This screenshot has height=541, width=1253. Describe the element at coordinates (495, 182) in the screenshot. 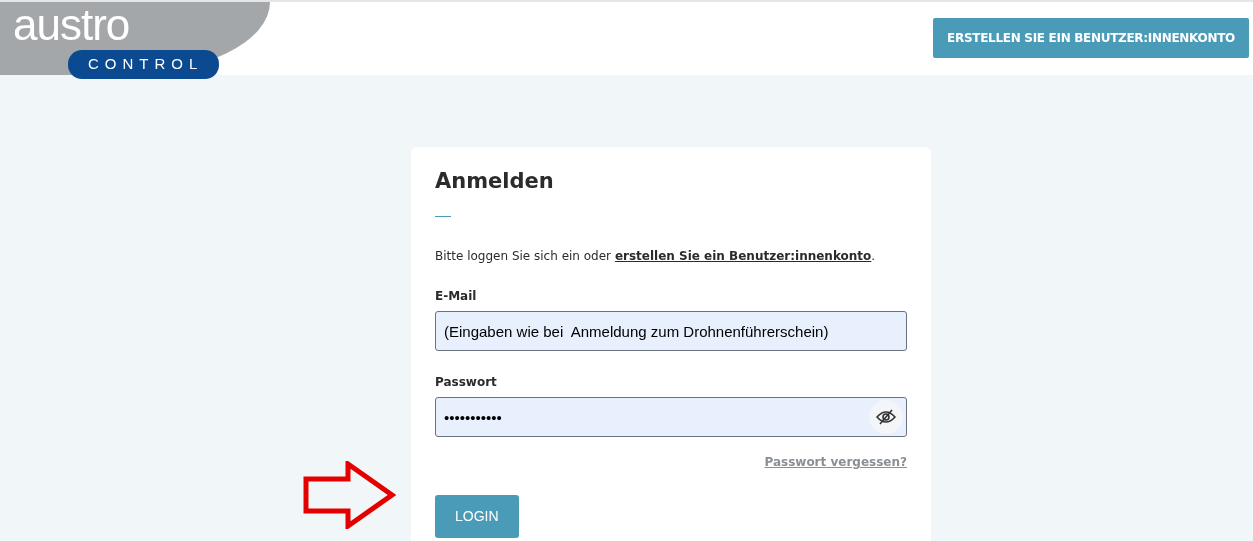

I see `card-title: Anmelden` at that location.